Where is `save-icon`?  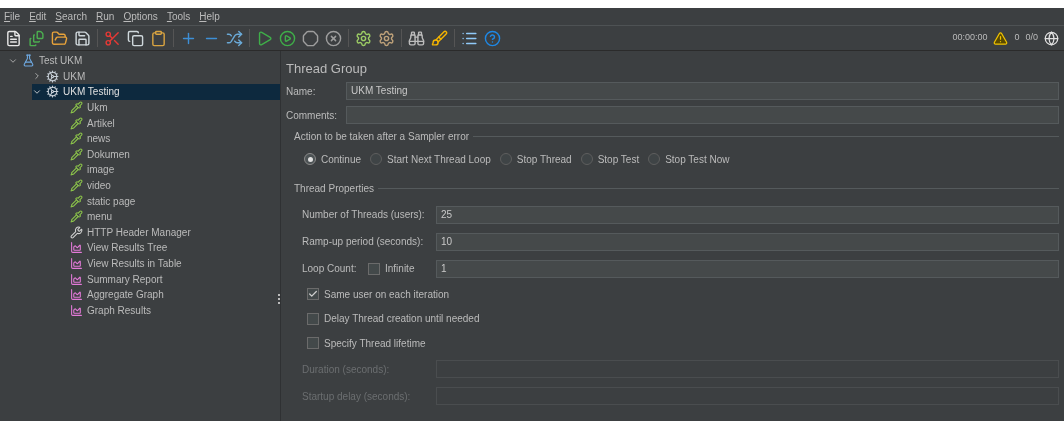
save-icon is located at coordinates (82, 38).